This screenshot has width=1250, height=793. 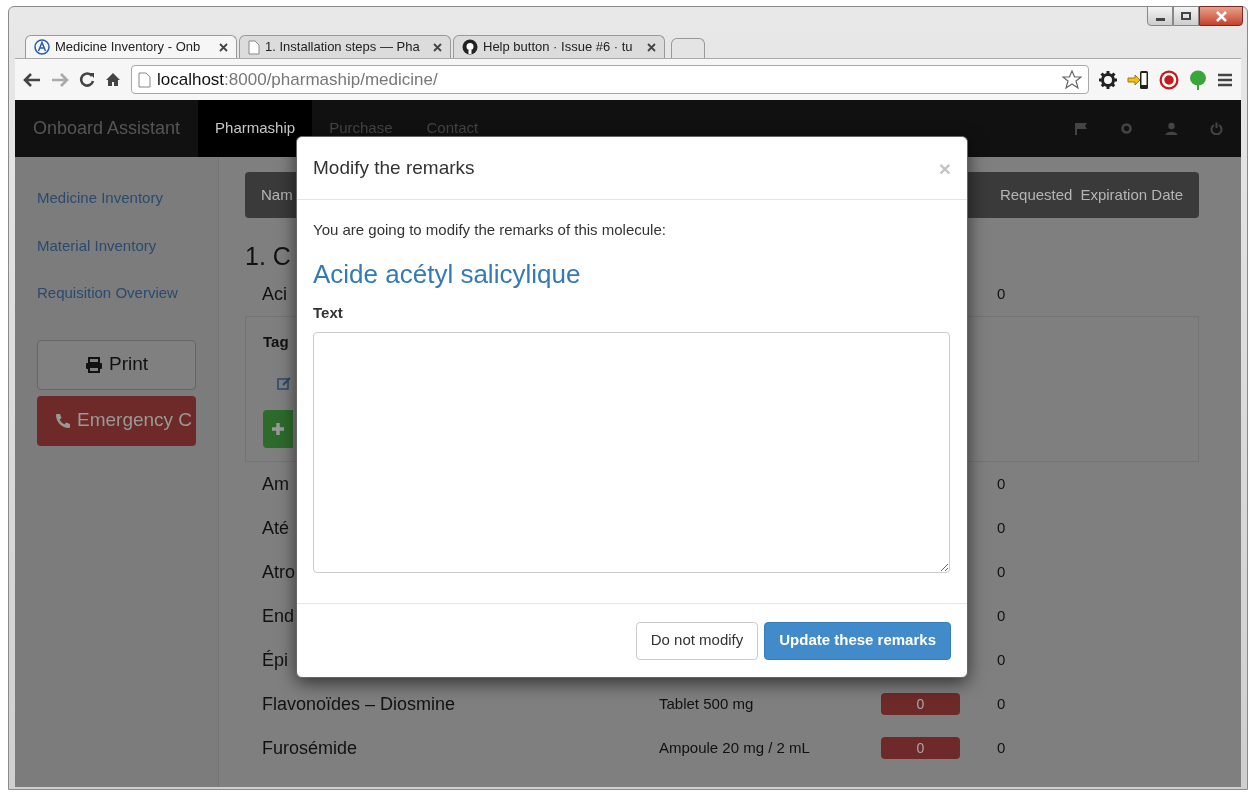 What do you see at coordinates (277, 194) in the screenshot?
I see `column-header: Nam` at bounding box center [277, 194].